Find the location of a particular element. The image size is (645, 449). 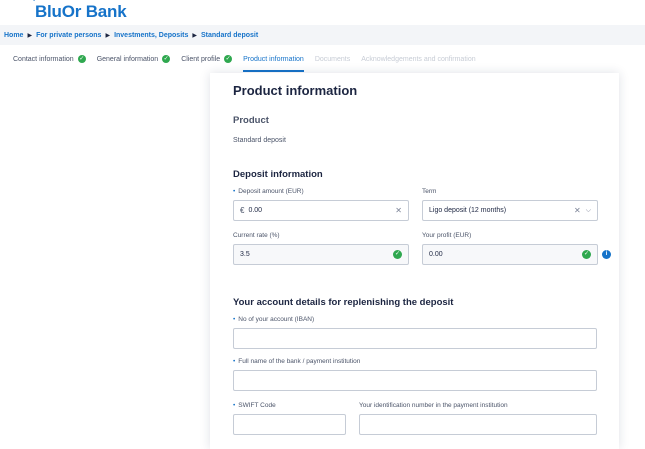

profit-field: 0.00 ✓ is located at coordinates (510, 254).